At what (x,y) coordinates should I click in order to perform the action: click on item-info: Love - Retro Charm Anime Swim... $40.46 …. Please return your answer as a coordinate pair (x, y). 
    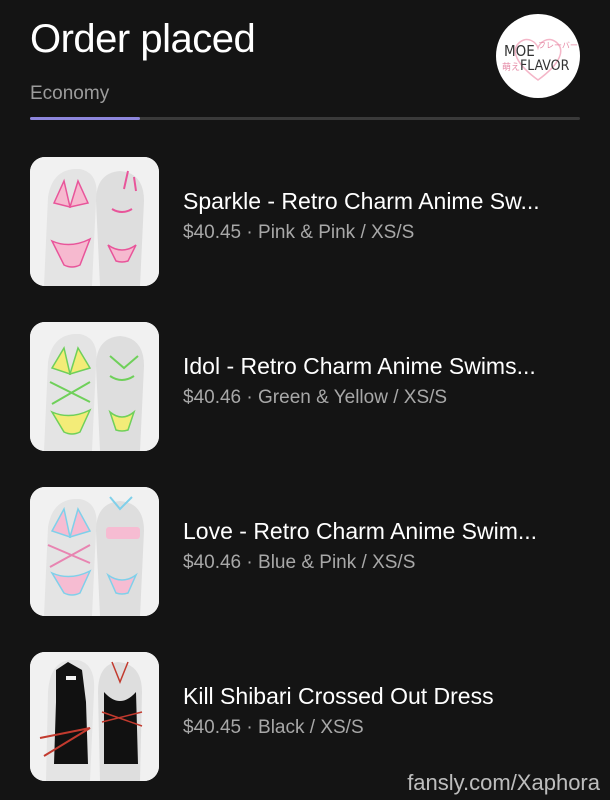
    Looking at the image, I should click on (381, 545).